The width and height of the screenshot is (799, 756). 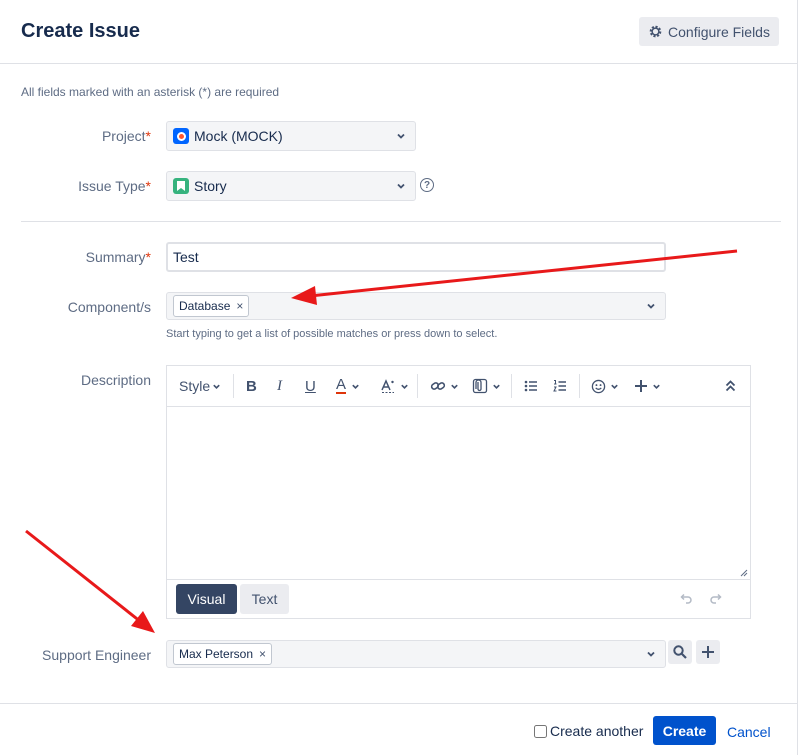 What do you see at coordinates (655, 31) in the screenshot?
I see `gear-icon` at bounding box center [655, 31].